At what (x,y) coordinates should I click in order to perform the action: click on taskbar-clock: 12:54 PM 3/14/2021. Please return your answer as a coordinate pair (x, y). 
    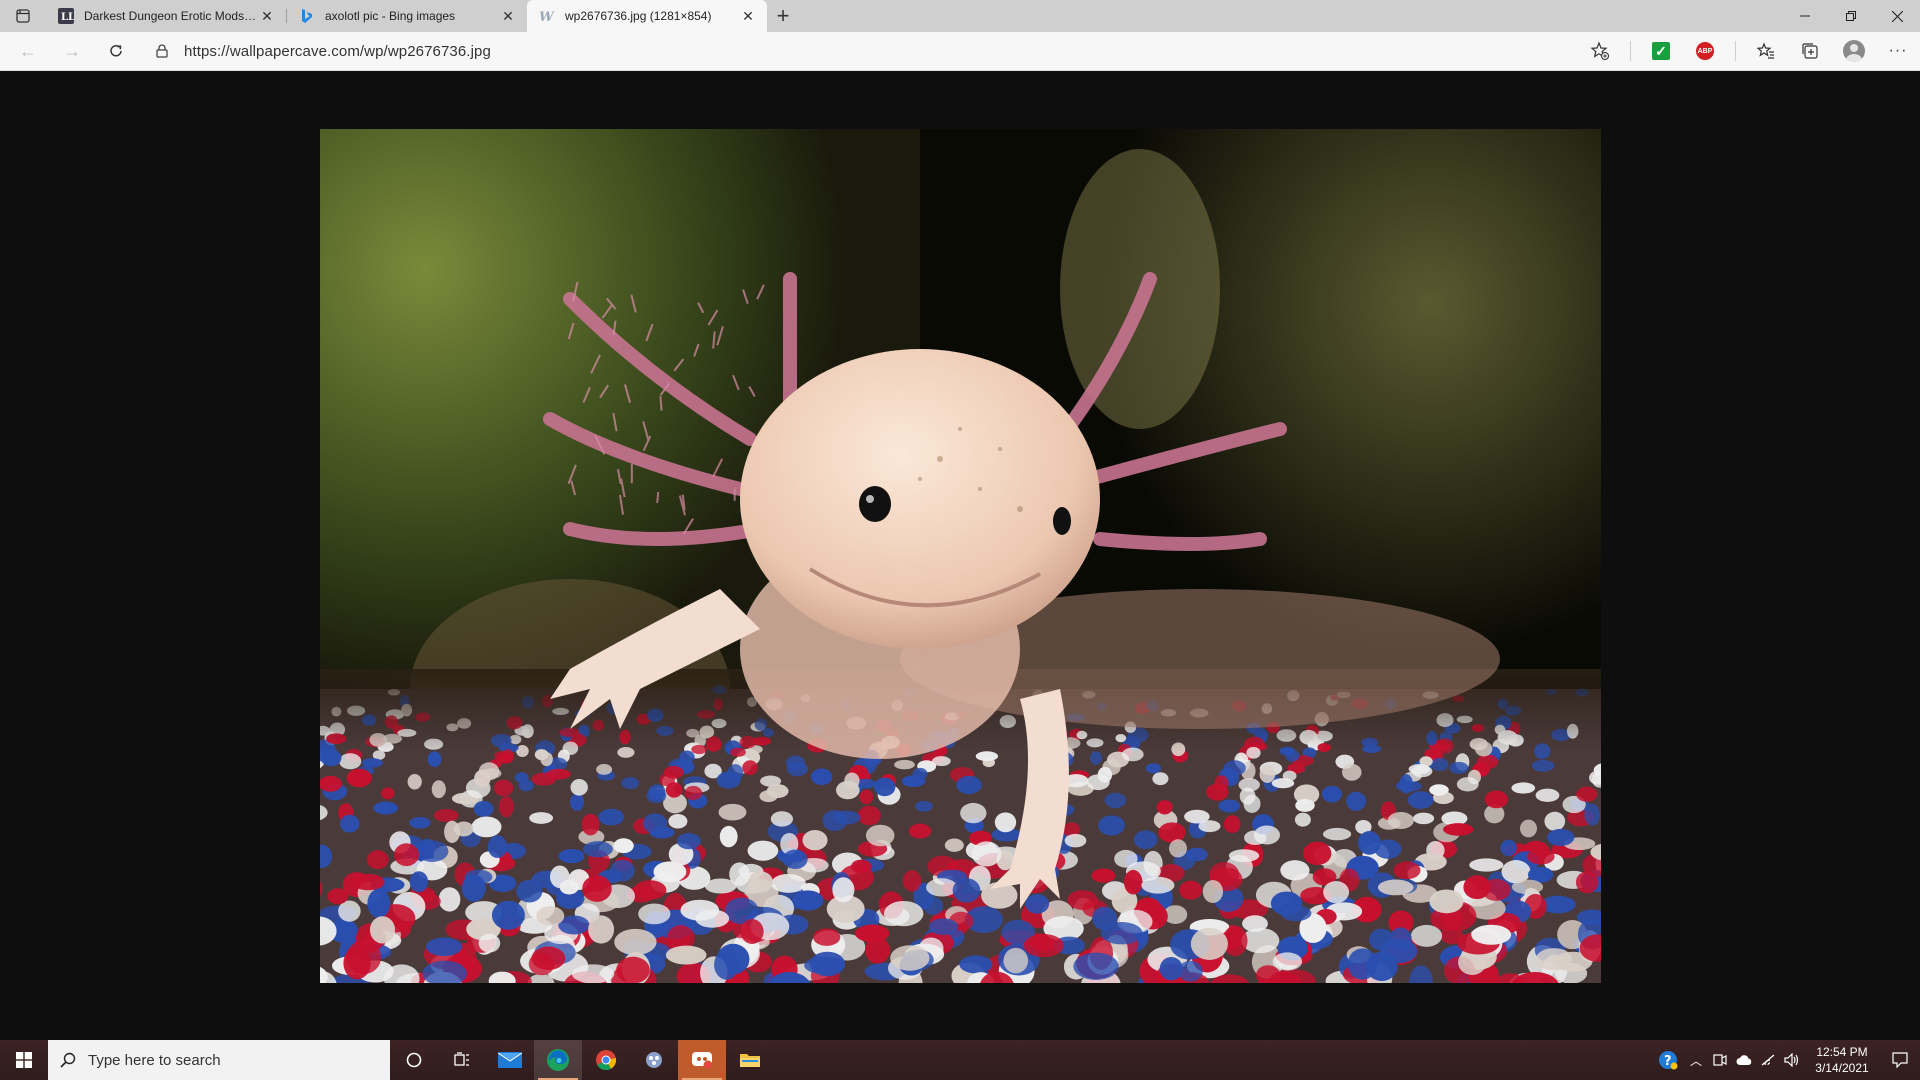
    Looking at the image, I should click on (1842, 1060).